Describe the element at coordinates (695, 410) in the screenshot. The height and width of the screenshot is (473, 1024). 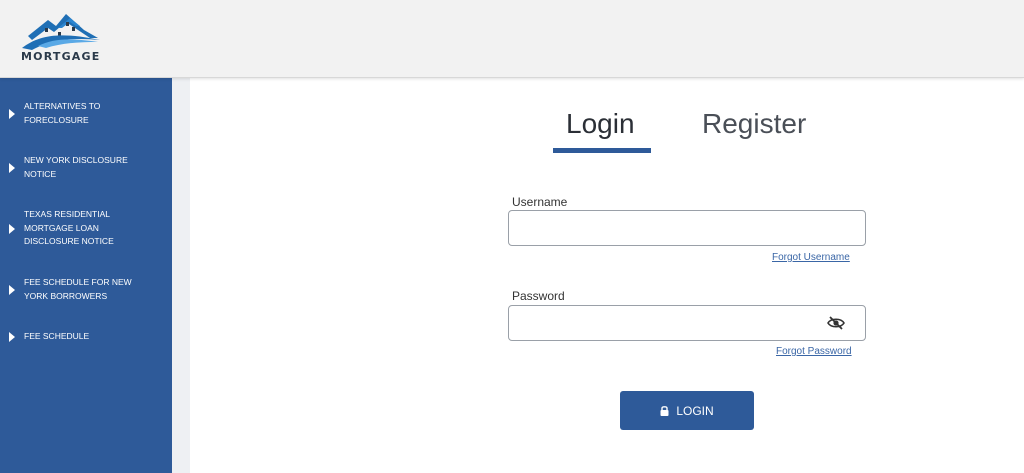
I see `login-button-label: LOGIN` at that location.